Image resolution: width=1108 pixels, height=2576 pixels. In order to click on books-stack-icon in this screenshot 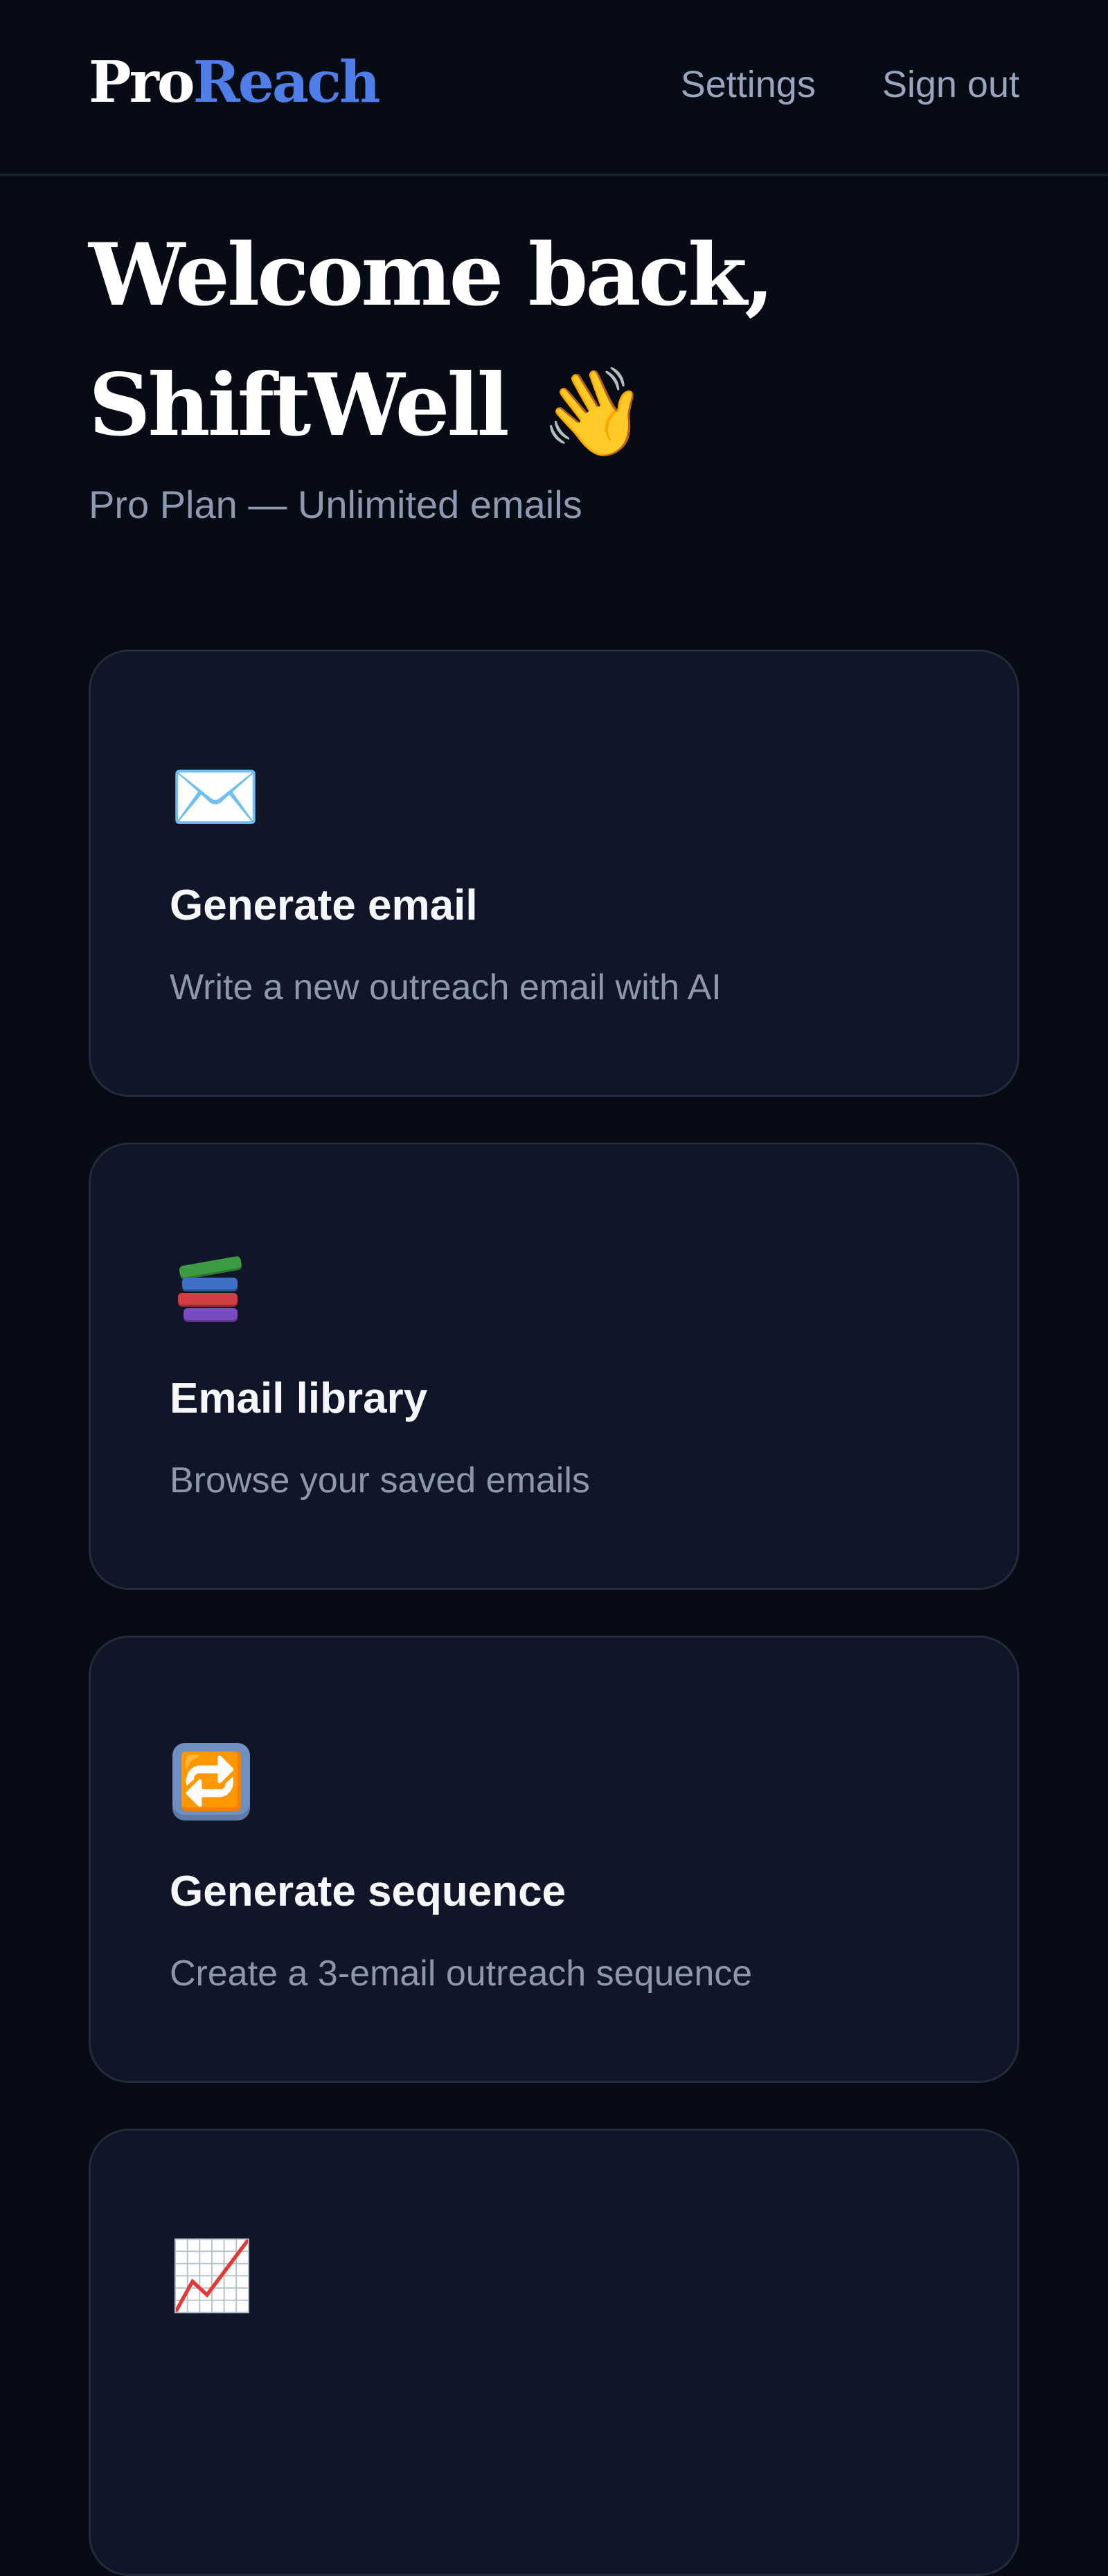, I will do `click(209, 1288)`.